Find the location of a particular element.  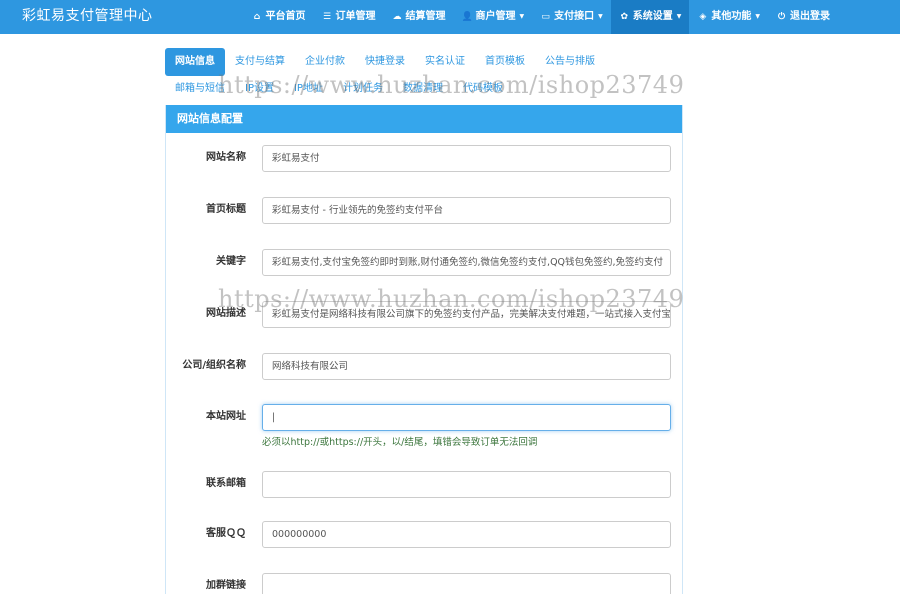

nav-item-label: 退出登录 is located at coordinates (810, 16).